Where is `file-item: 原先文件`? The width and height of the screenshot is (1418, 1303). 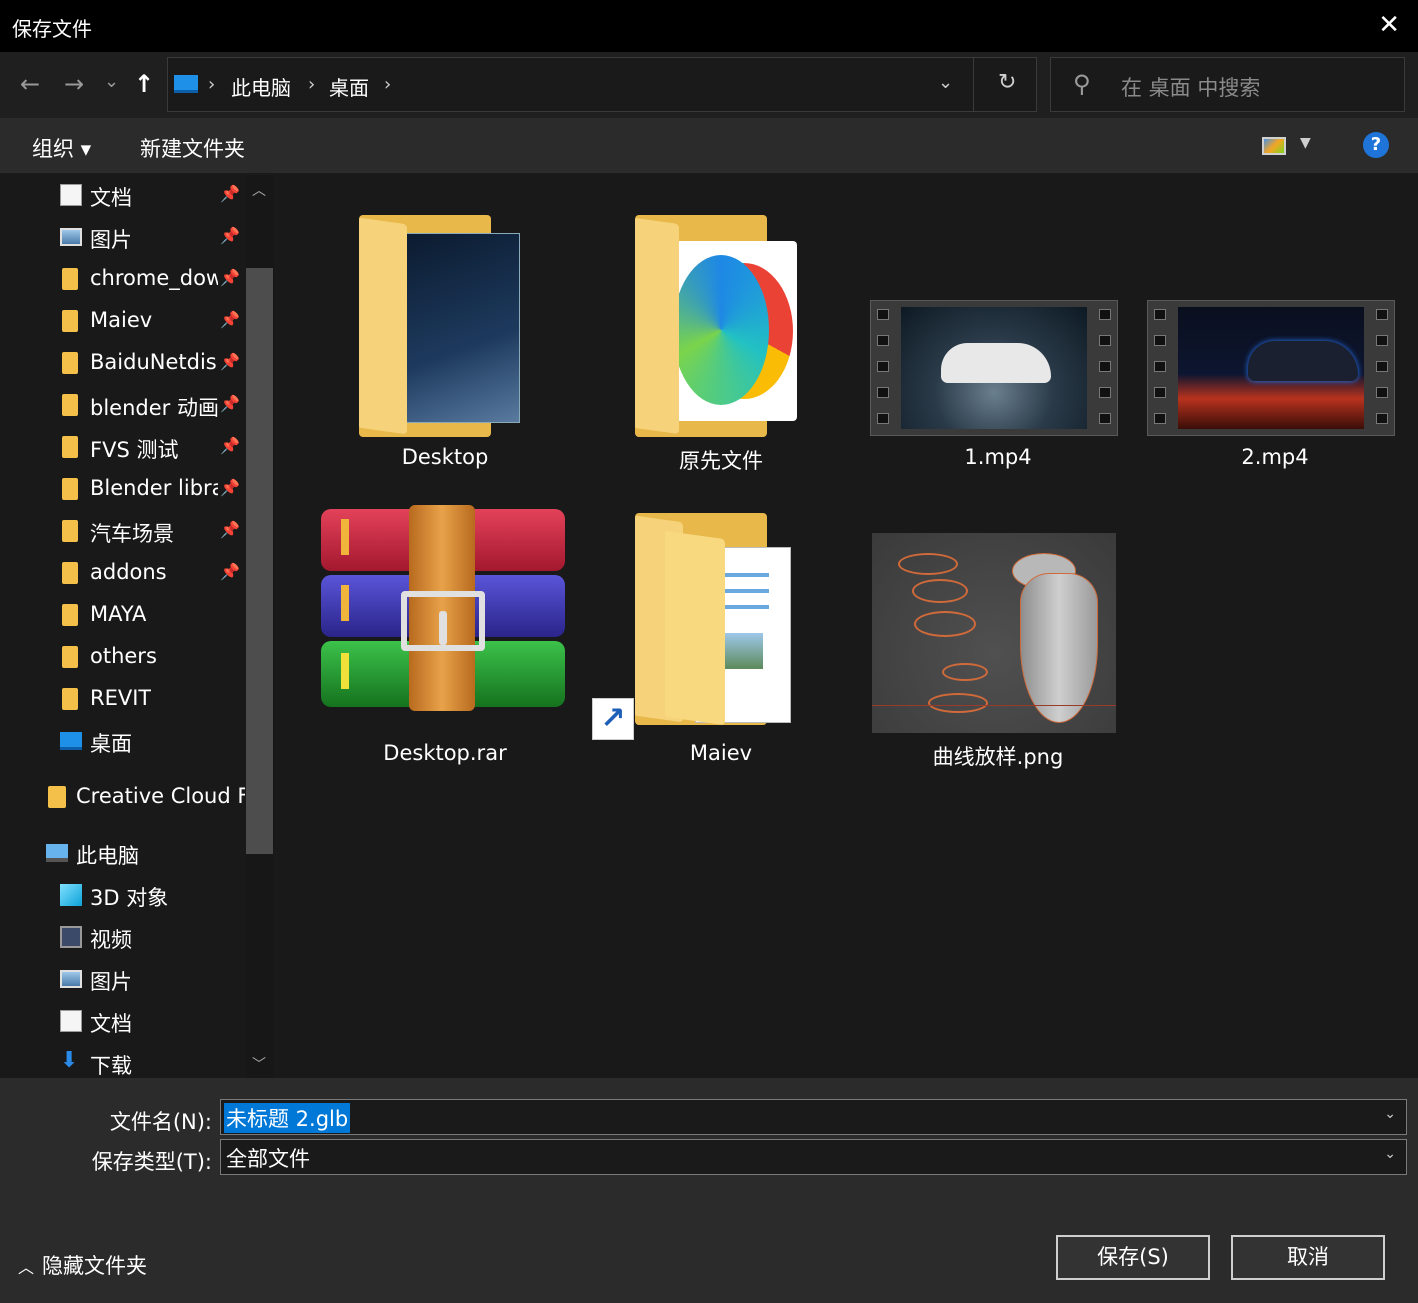
file-item: 原先文件 is located at coordinates (721, 345).